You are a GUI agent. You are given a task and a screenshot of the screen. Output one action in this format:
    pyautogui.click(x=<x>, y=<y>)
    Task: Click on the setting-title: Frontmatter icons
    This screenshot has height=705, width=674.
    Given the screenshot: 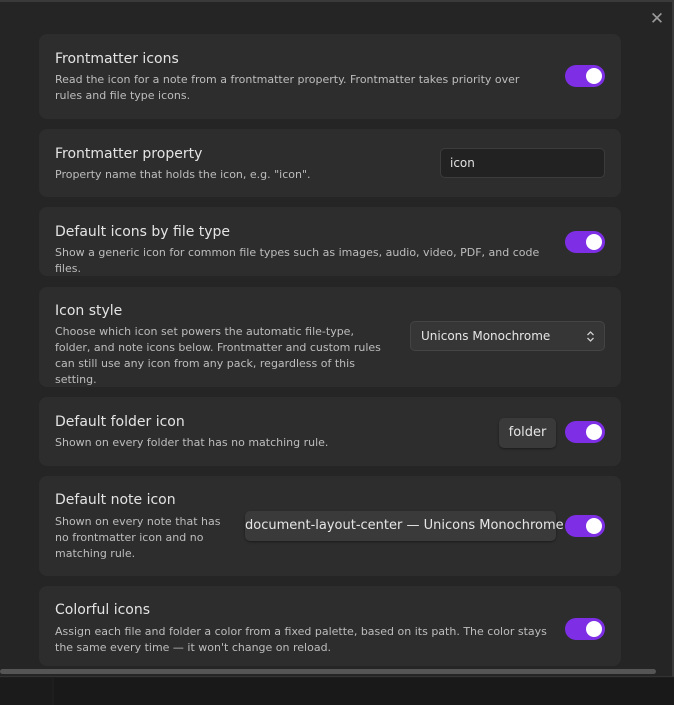 What is the action you would take?
    pyautogui.click(x=117, y=59)
    